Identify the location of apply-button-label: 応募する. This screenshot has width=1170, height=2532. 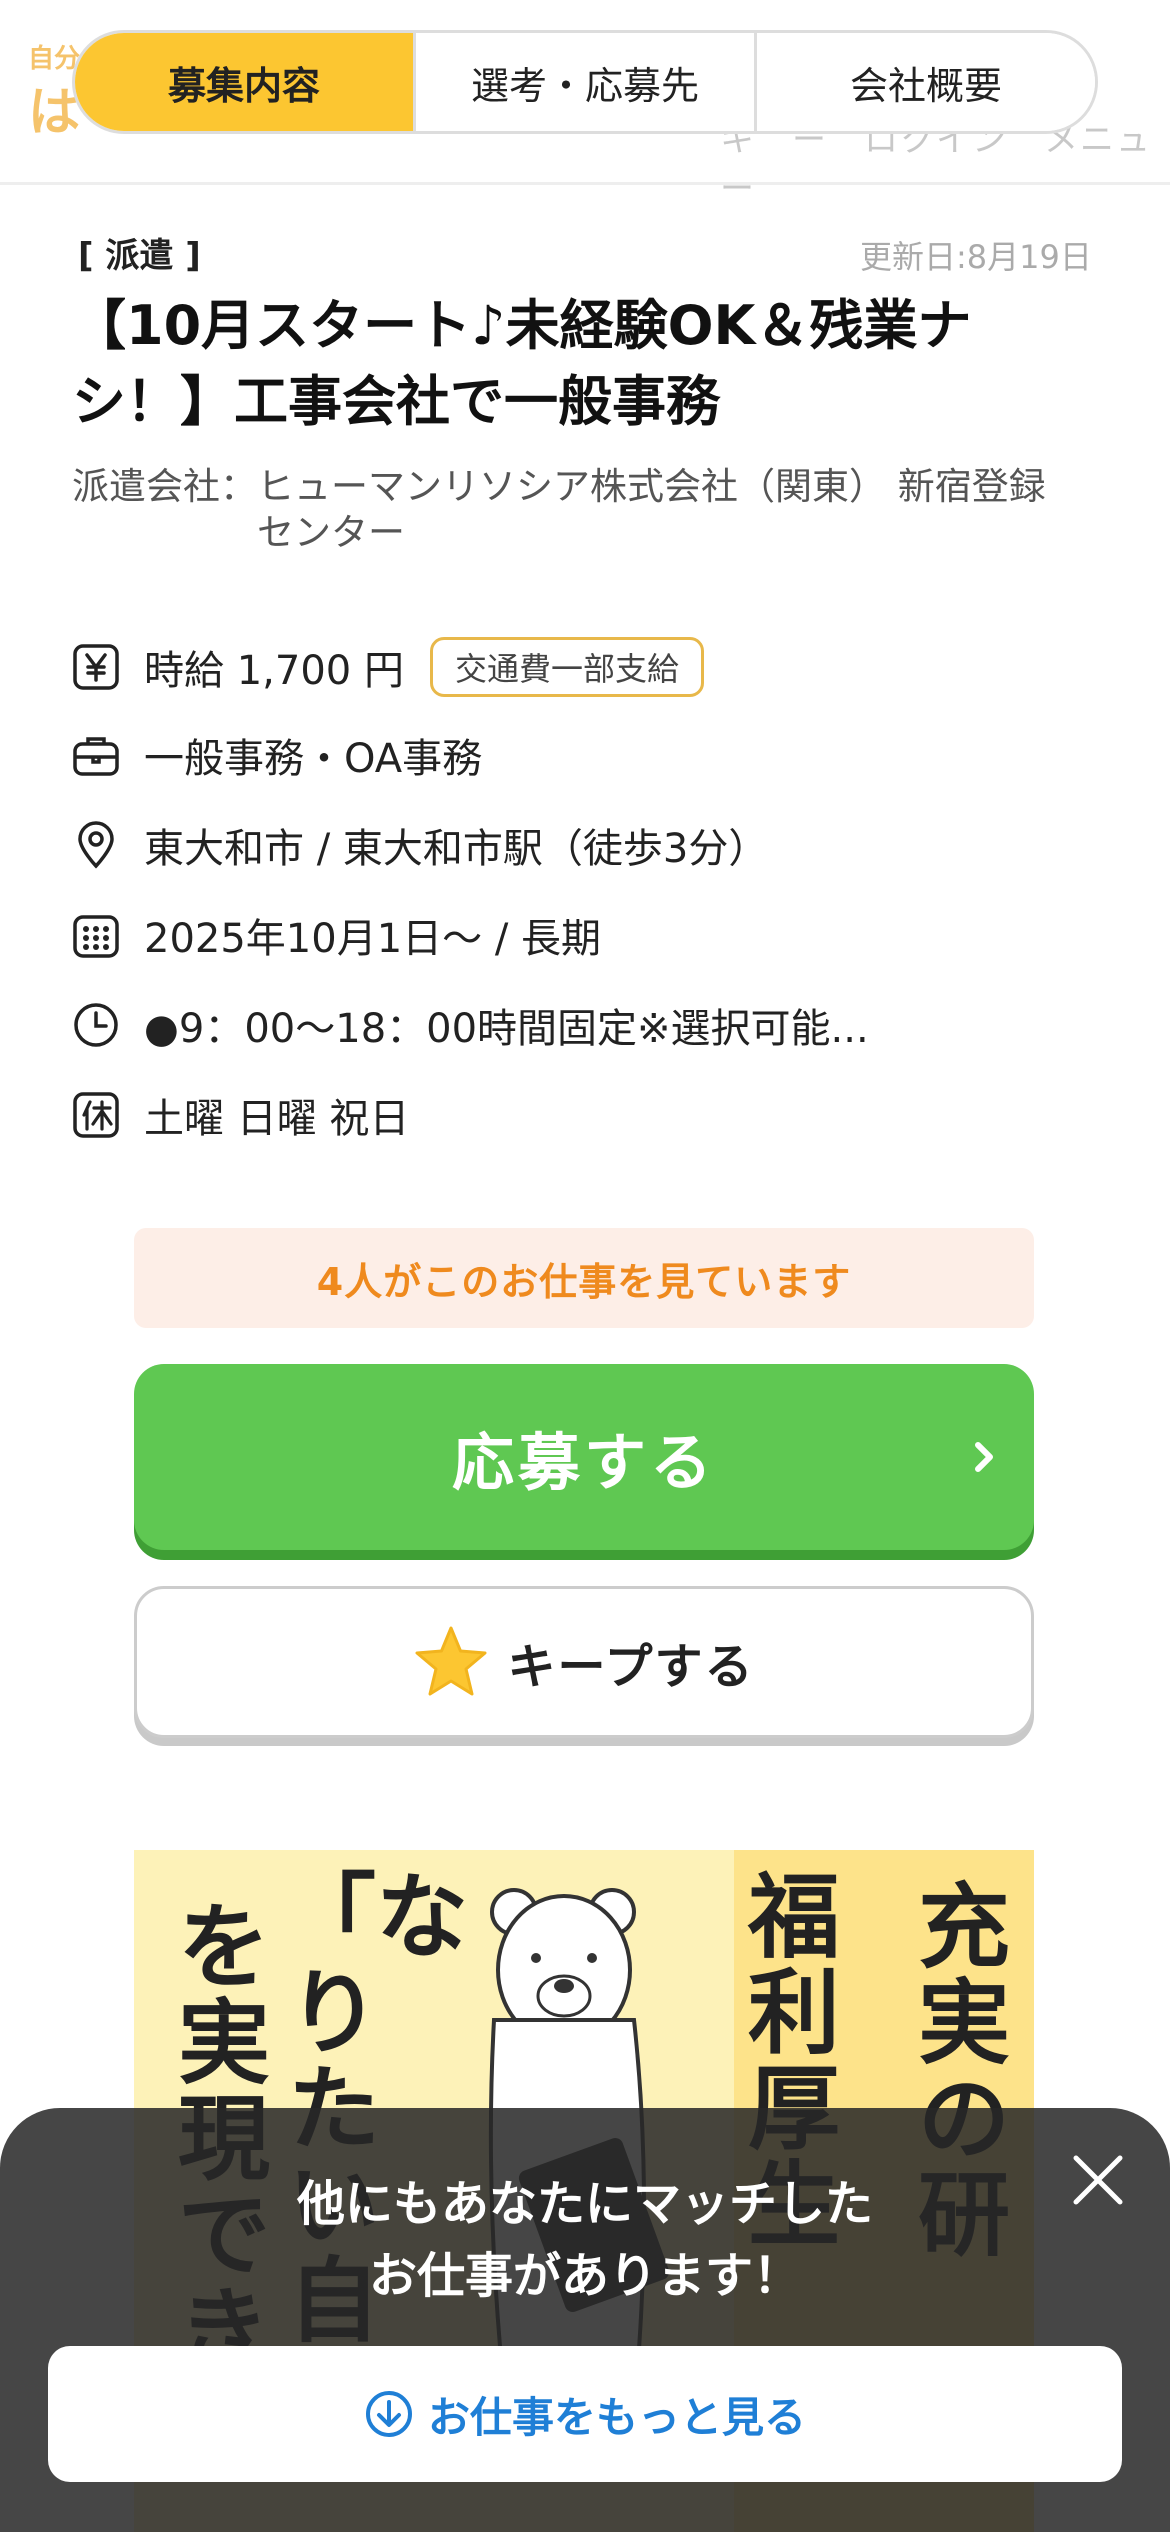
(583, 1462).